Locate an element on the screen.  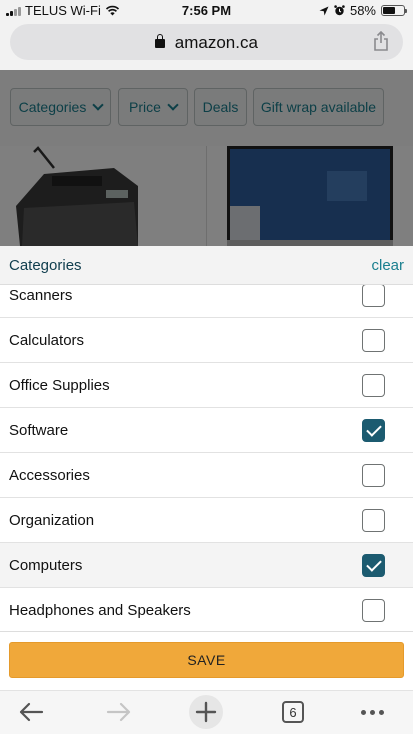
forward-arrow-icon is located at coordinates (119, 712).